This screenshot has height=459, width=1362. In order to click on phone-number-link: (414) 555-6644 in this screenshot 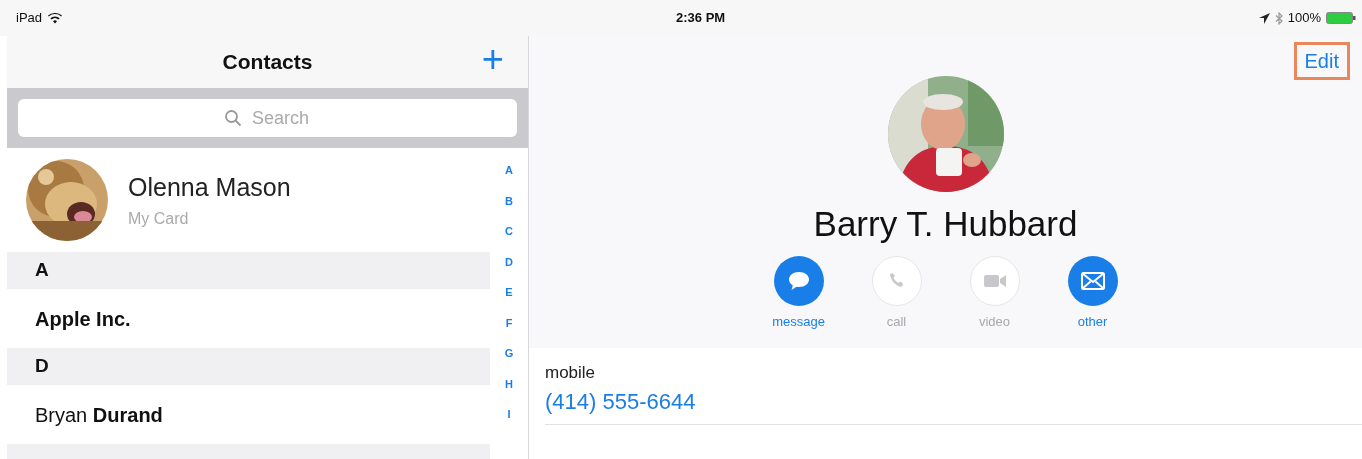, I will do `click(953, 401)`.